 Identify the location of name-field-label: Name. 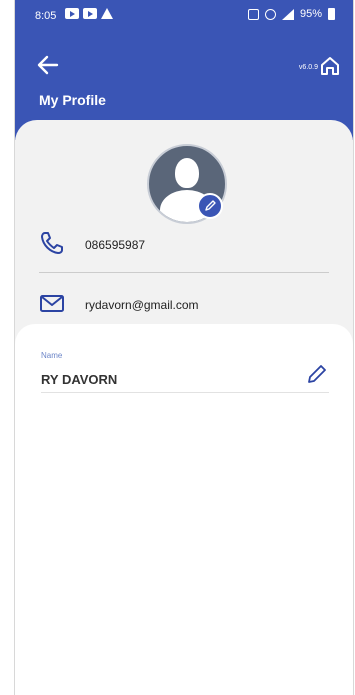
(52, 355).